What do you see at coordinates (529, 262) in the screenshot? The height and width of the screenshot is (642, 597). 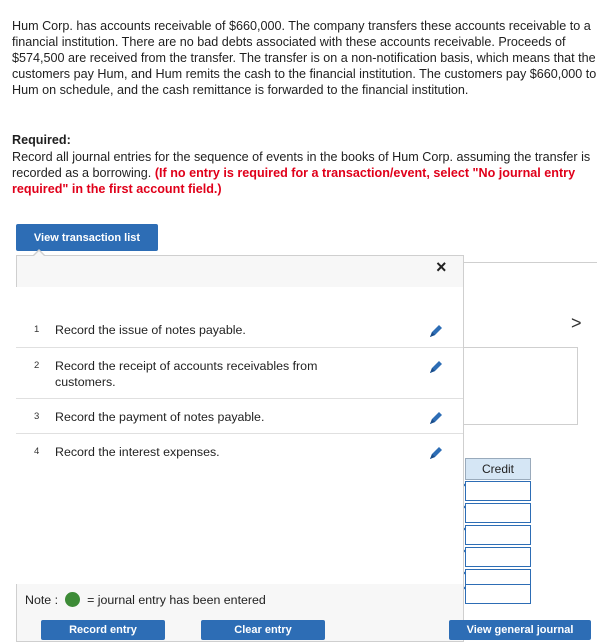 I see `journal-panel-border` at bounding box center [529, 262].